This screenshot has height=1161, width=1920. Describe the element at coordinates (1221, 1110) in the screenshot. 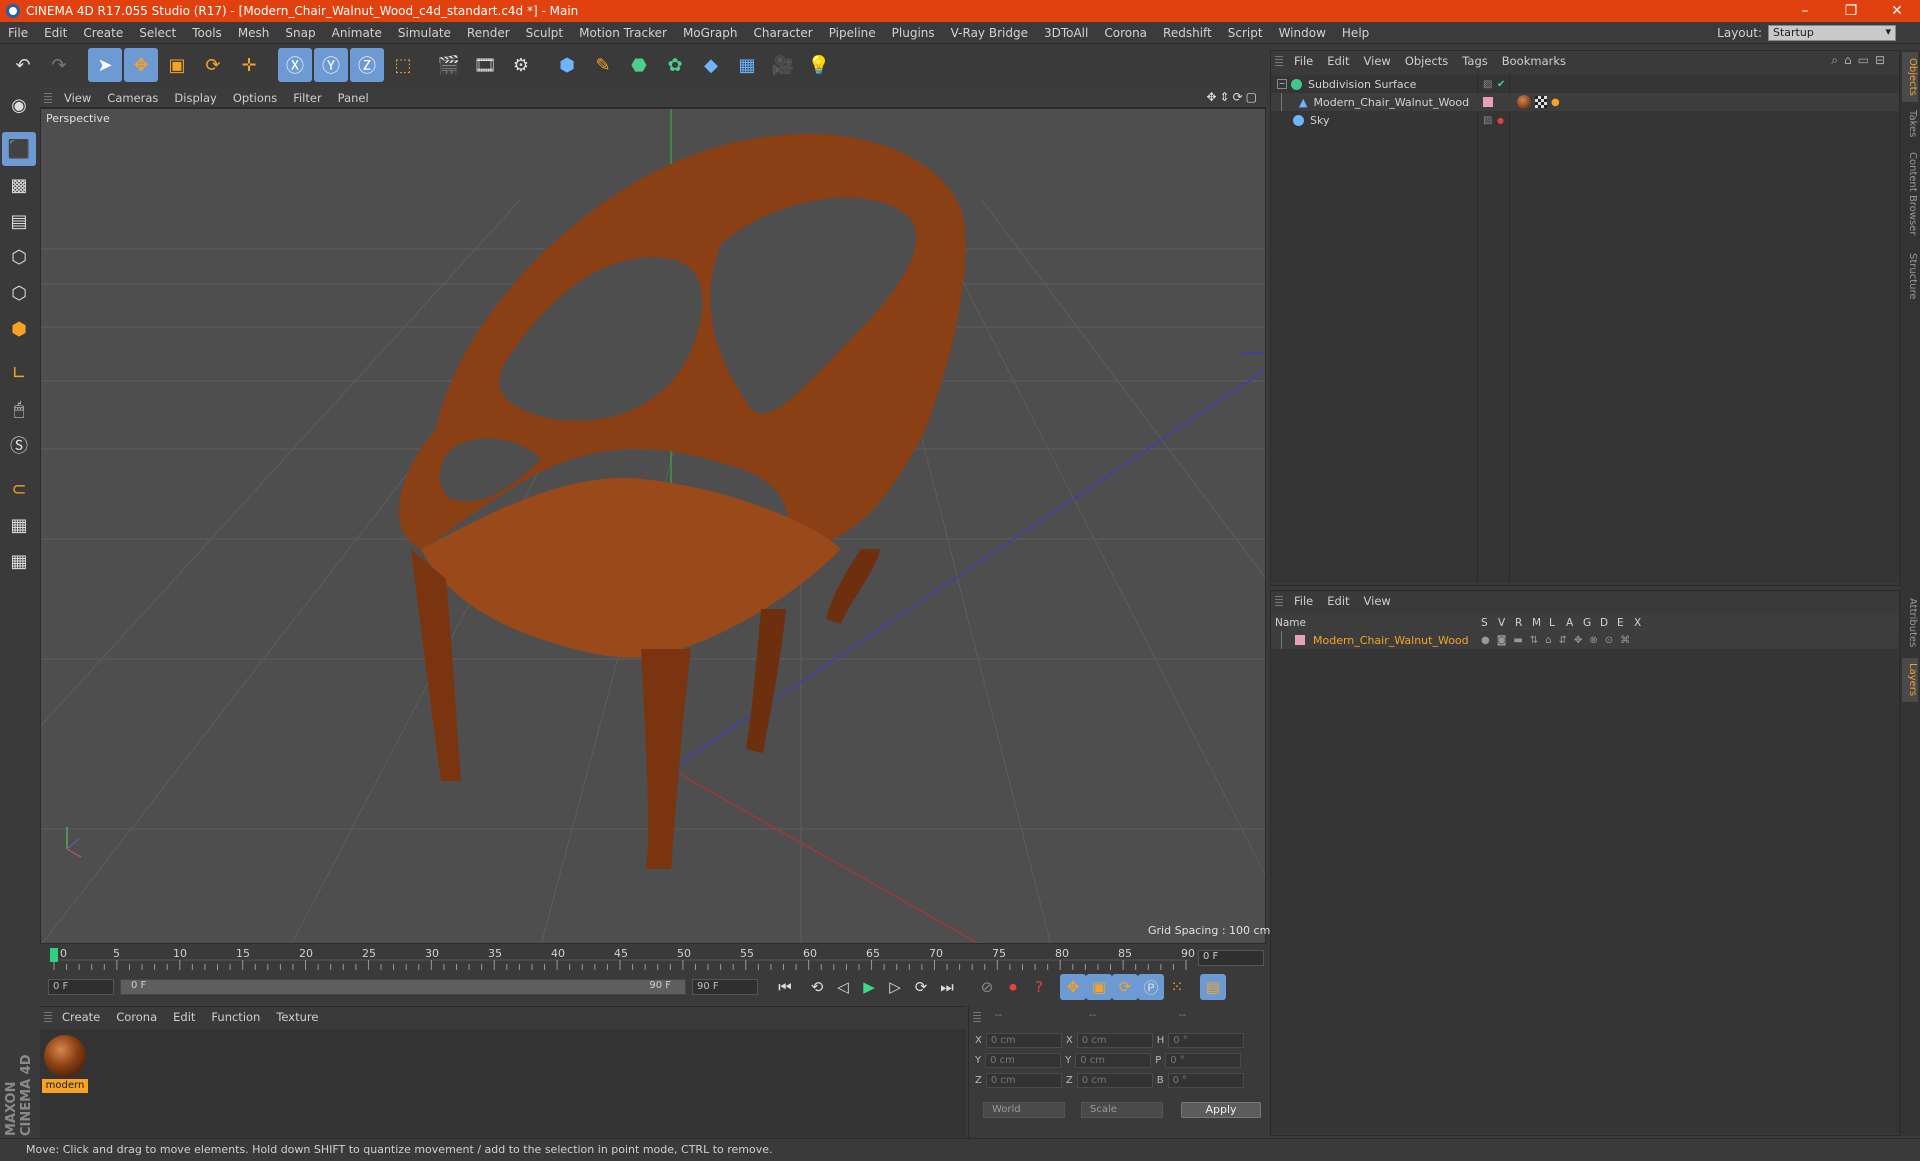

I see `apply-button: Apply` at that location.